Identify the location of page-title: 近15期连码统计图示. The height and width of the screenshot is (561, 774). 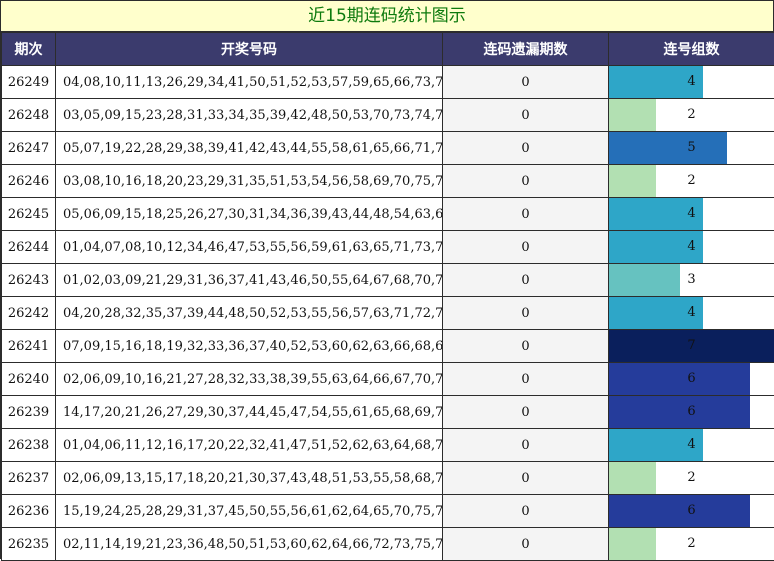
(387, 16).